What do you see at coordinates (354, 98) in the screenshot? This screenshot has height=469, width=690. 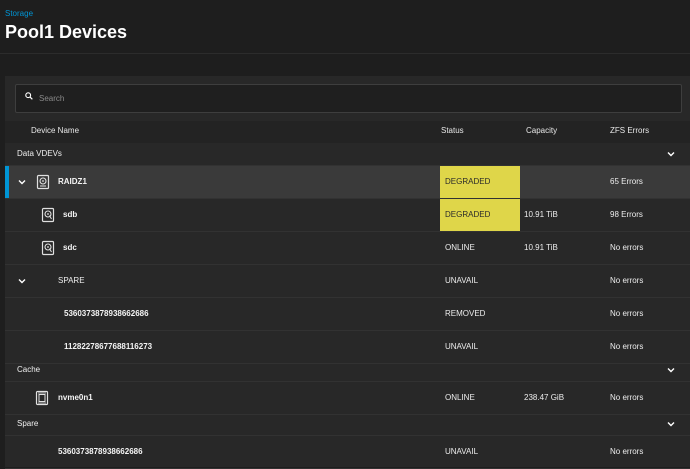 I see `search-input` at bounding box center [354, 98].